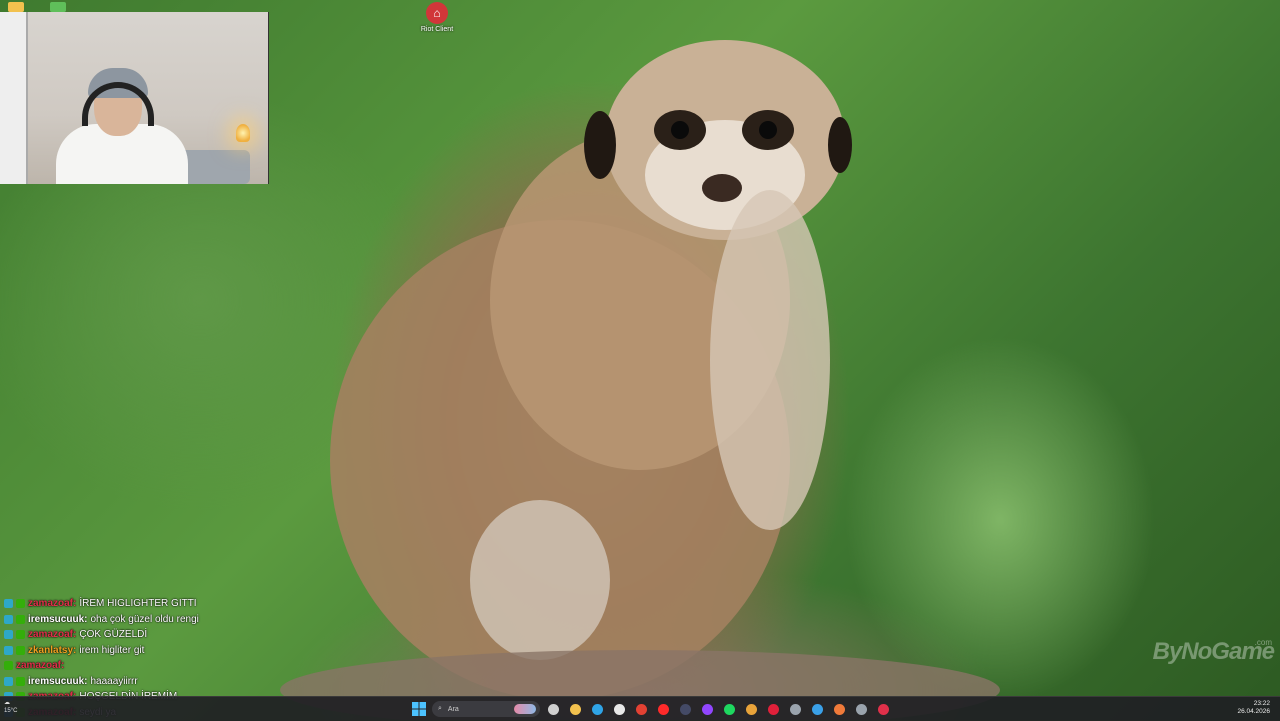 The width and height of the screenshot is (1280, 721). What do you see at coordinates (453, 709) in the screenshot?
I see `search-placeholder: Ara` at bounding box center [453, 709].